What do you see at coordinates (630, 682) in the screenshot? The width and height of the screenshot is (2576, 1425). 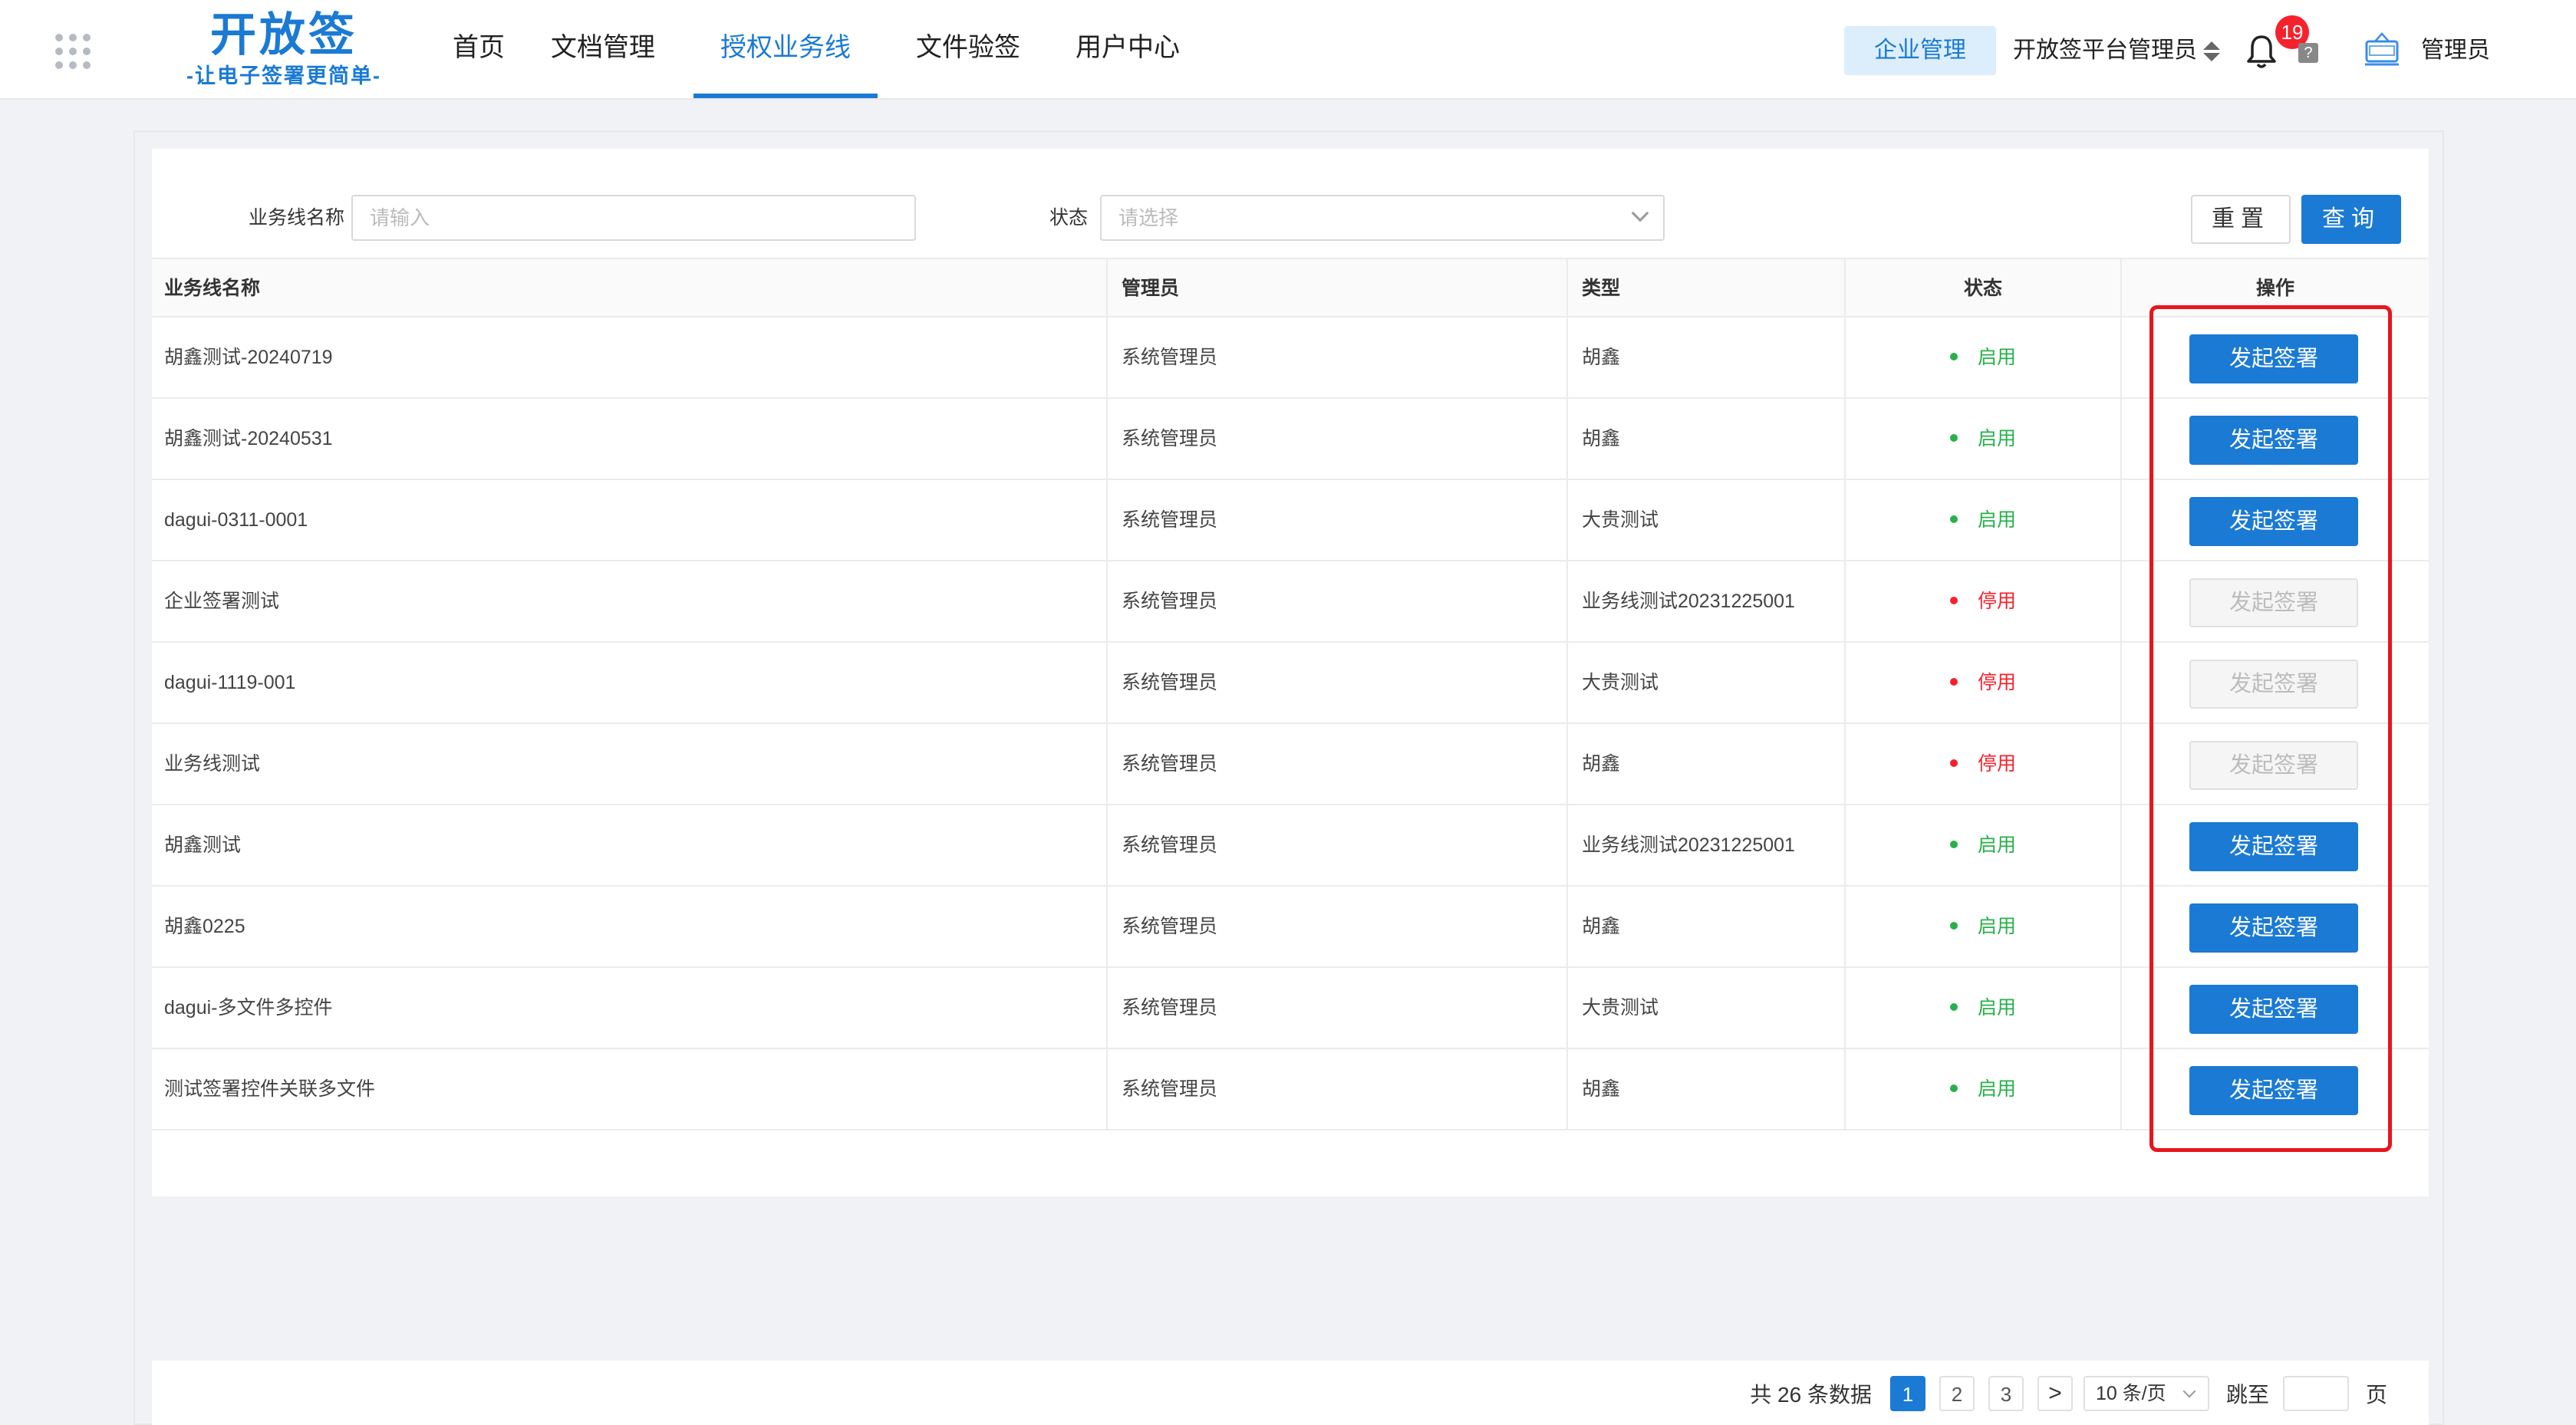 I see `cell-name: dagui-1119-001` at bounding box center [630, 682].